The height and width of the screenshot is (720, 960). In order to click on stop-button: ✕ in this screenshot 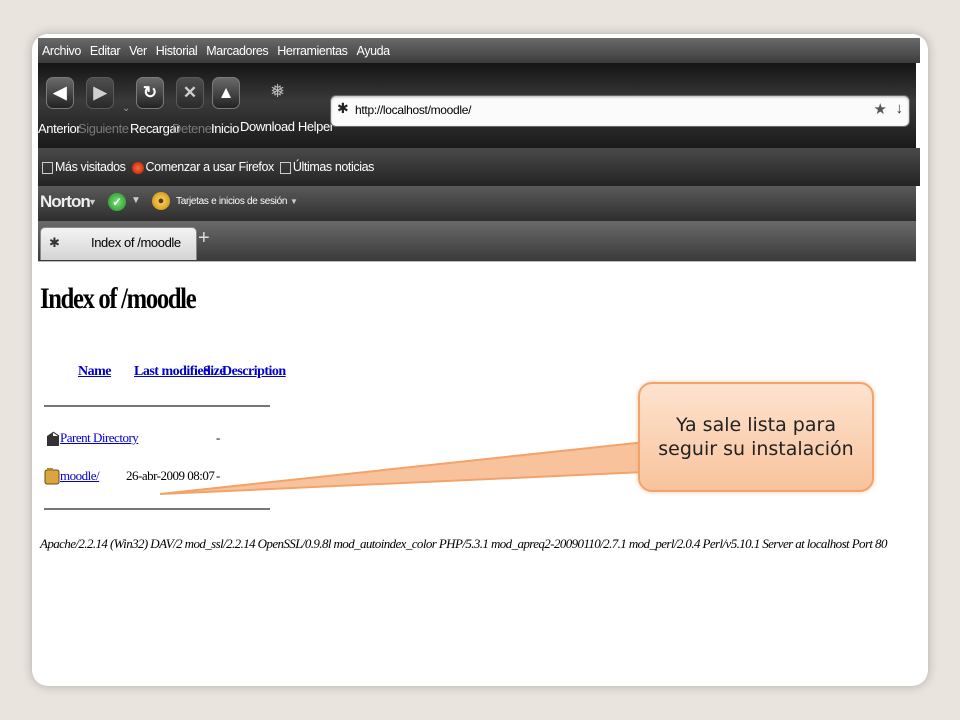, I will do `click(190, 93)`.